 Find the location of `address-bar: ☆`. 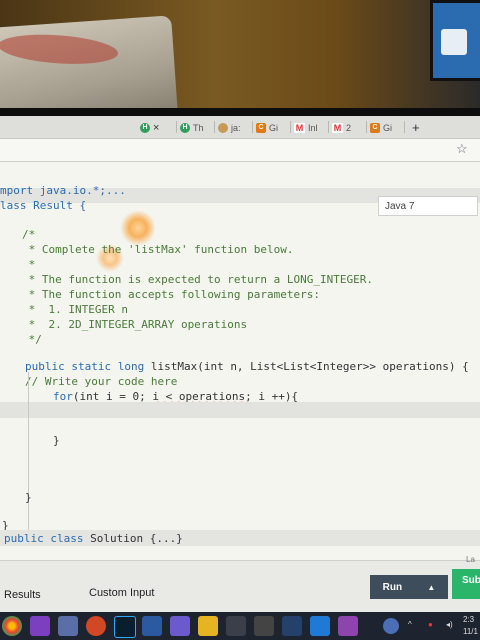

address-bar: ☆ is located at coordinates (240, 150).